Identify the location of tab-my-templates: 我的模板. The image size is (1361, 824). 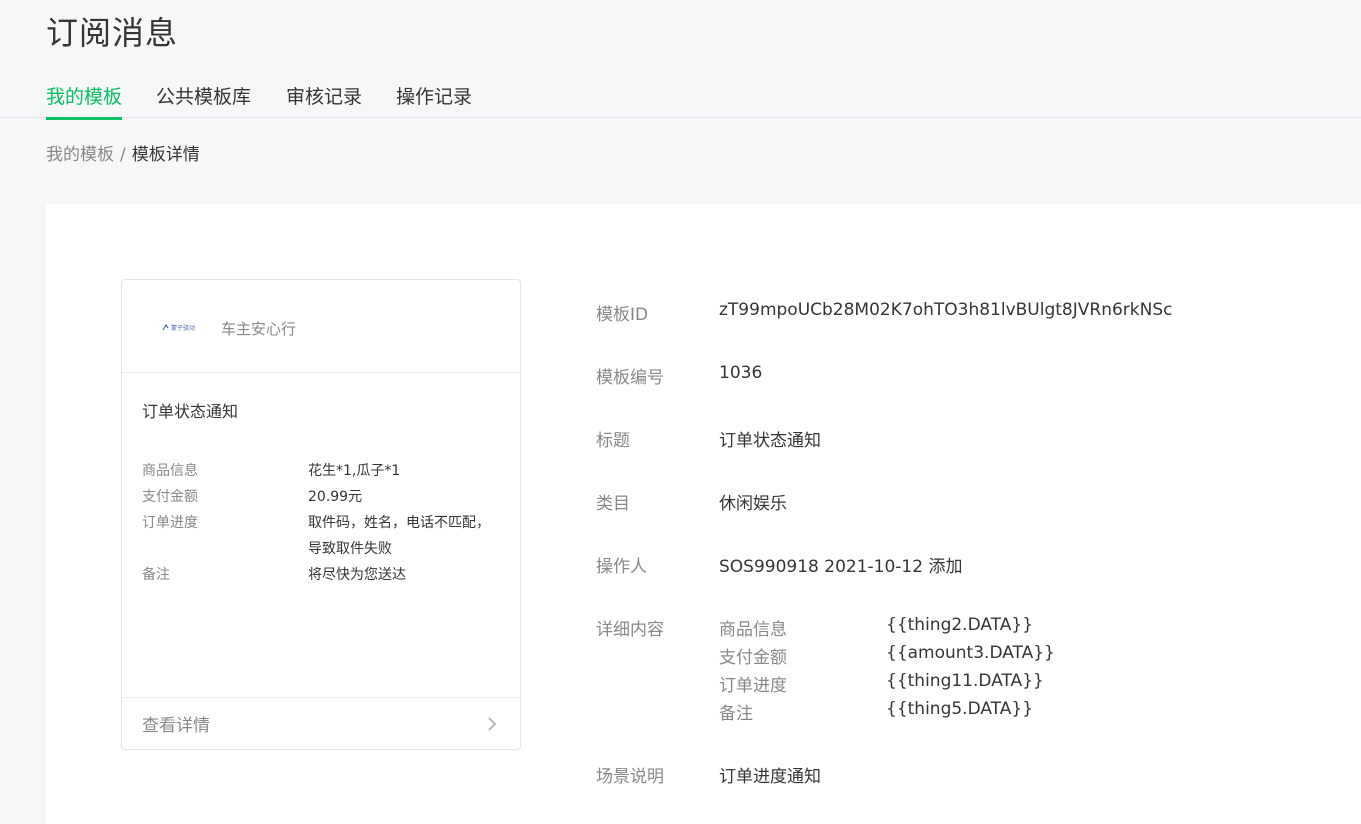
(84, 101).